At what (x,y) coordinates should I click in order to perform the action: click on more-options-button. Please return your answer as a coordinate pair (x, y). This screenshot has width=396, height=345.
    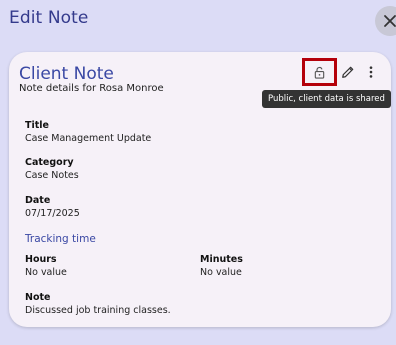
    Looking at the image, I should click on (371, 72).